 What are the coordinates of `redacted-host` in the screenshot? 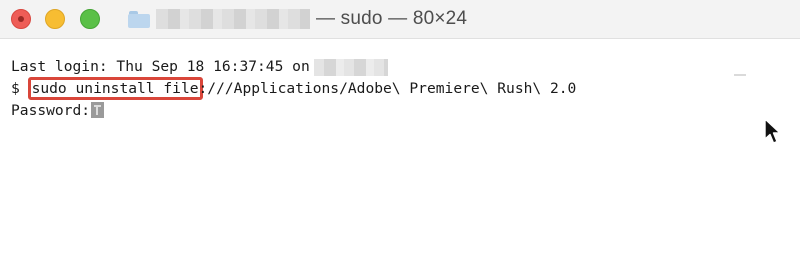 It's located at (350, 67).